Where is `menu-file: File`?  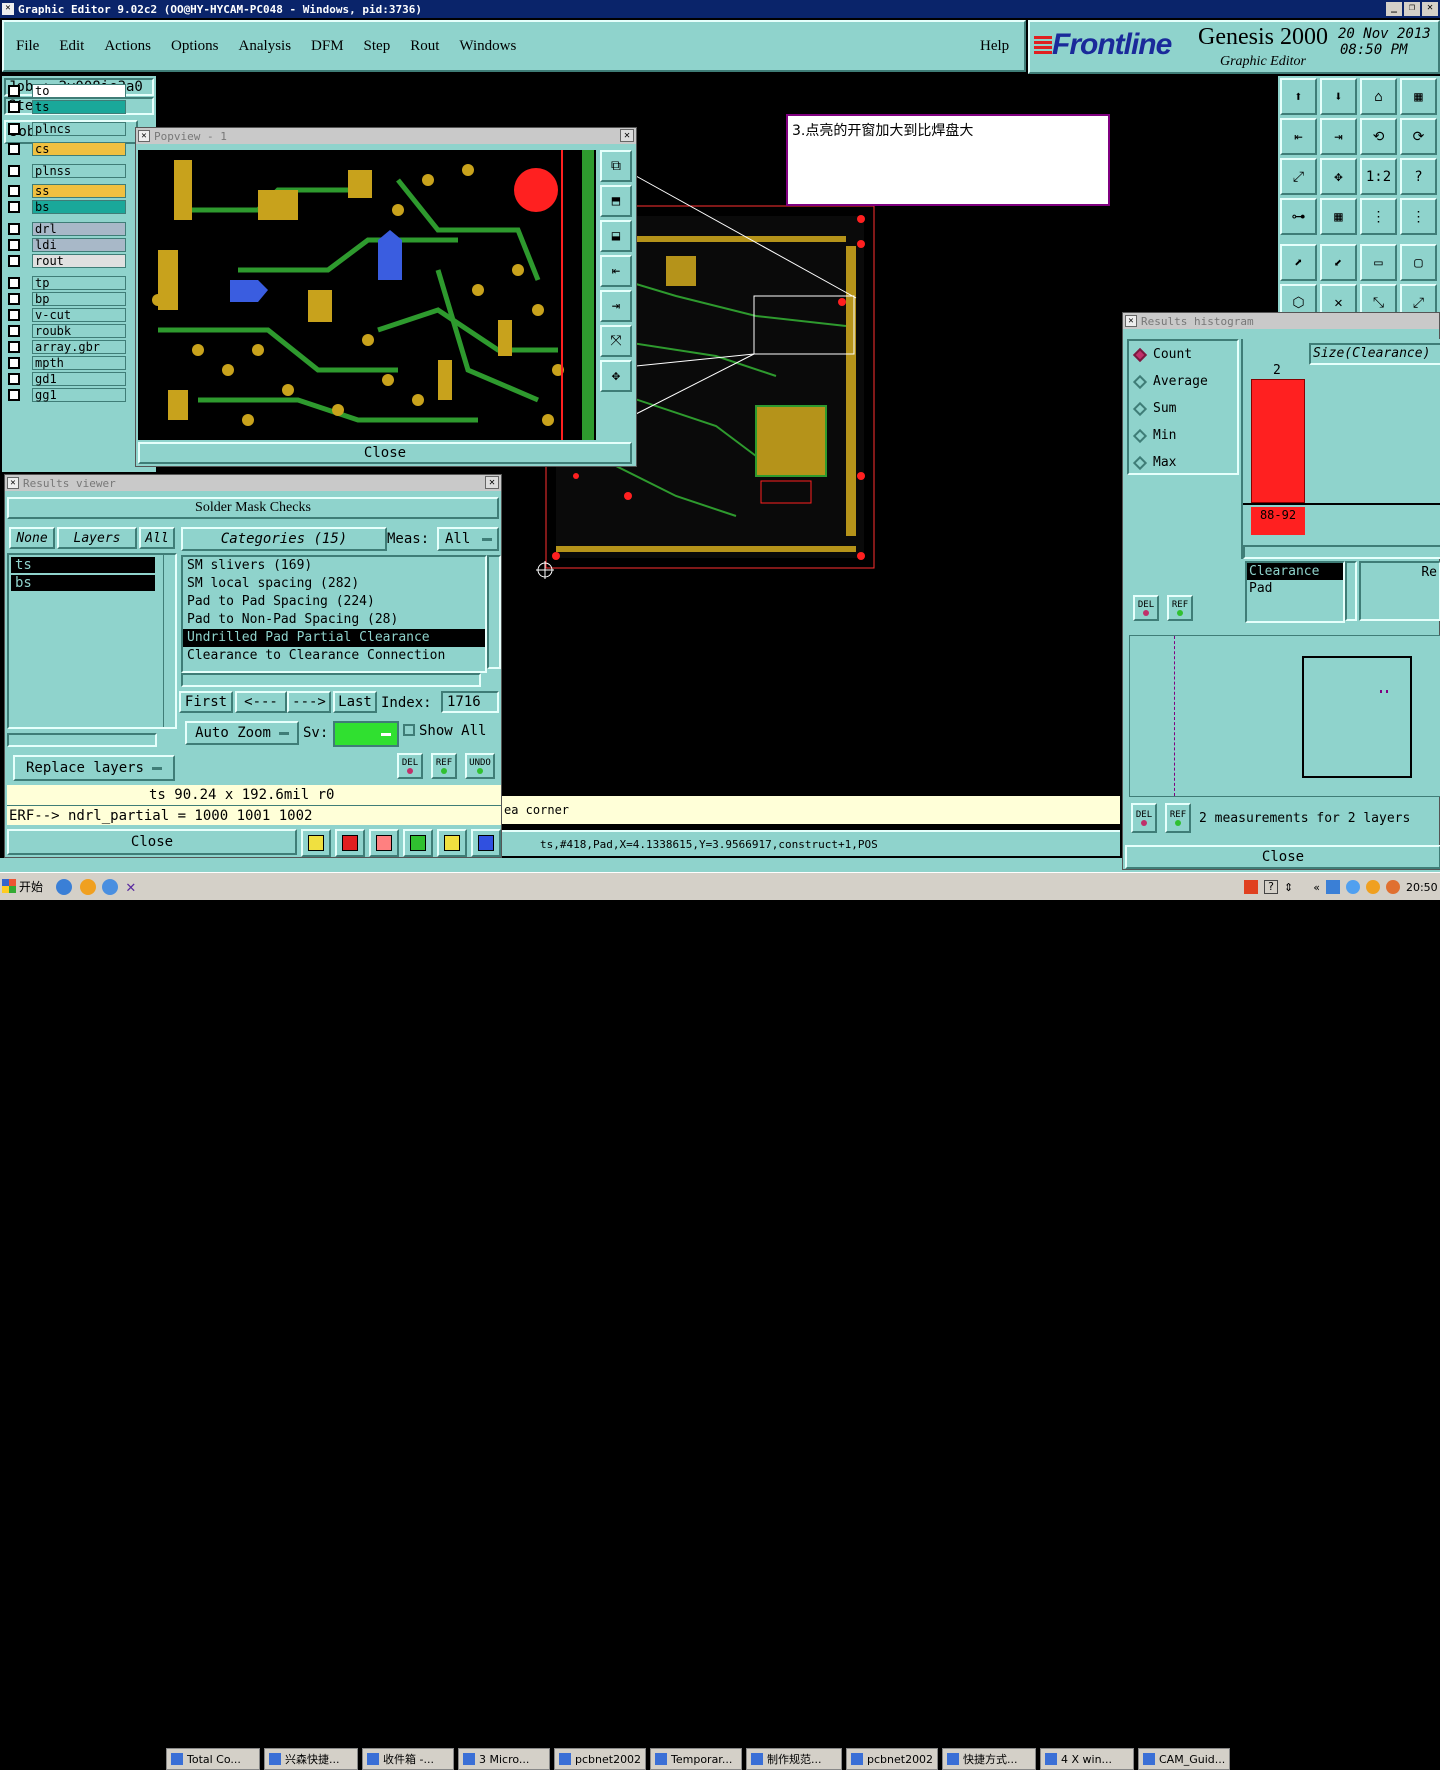 menu-file: File is located at coordinates (27, 46).